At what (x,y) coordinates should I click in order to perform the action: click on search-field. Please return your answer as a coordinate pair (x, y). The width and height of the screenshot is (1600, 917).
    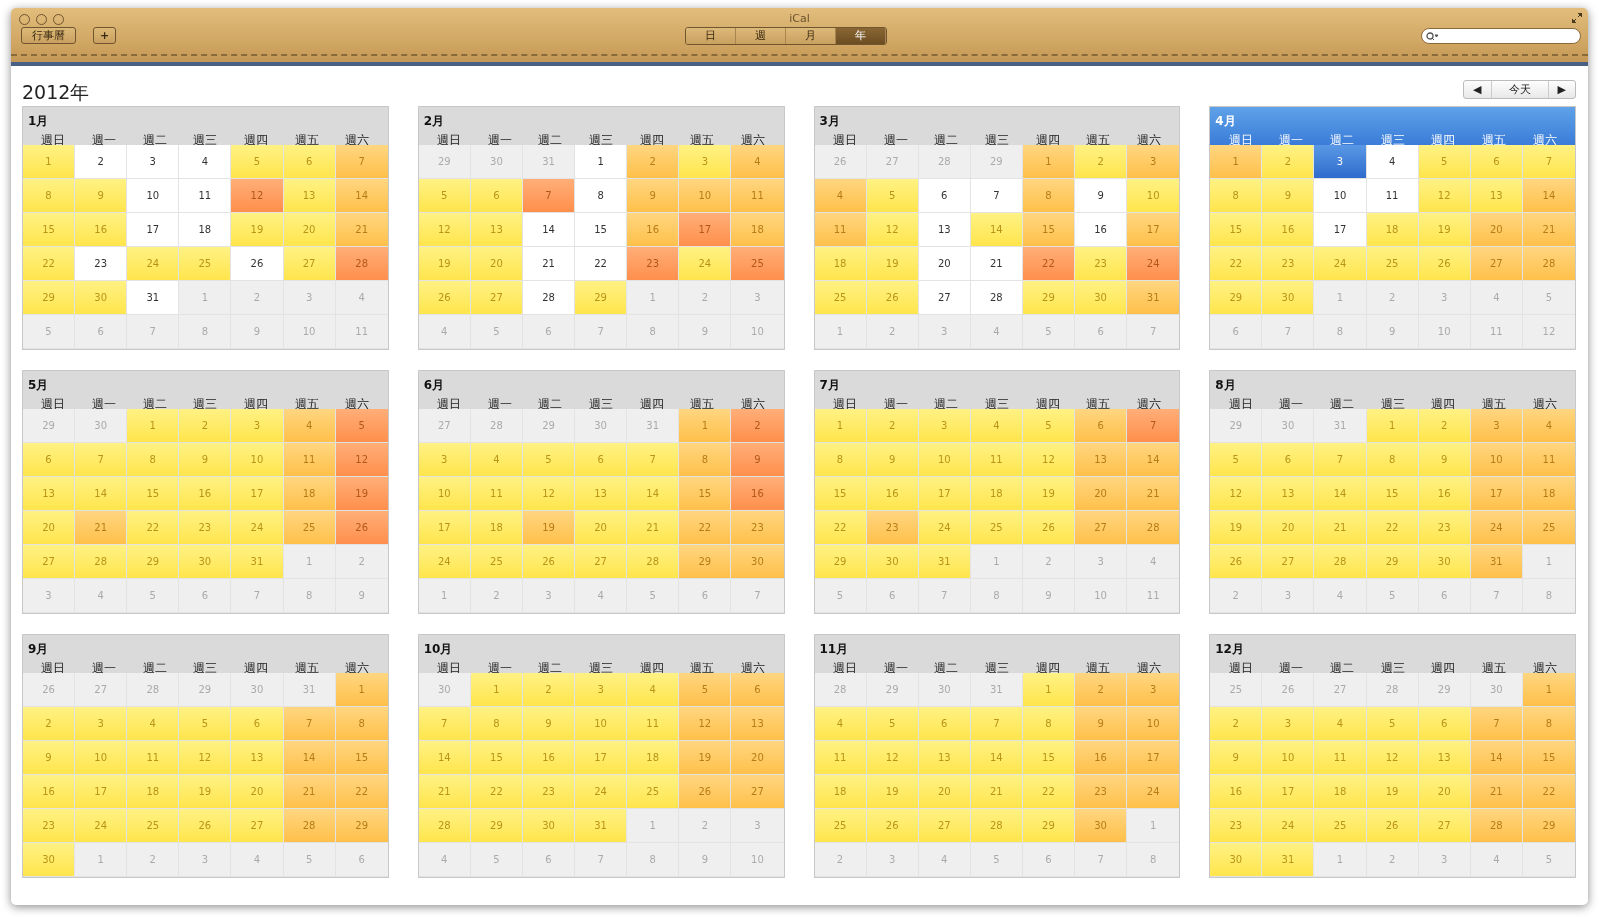
    Looking at the image, I should click on (1501, 36).